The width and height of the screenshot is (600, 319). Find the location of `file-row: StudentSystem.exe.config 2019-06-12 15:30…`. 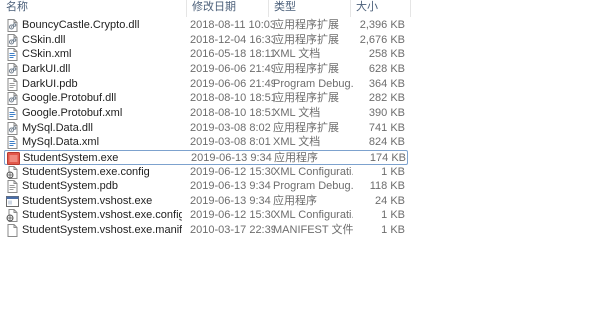

file-row: StudentSystem.exe.config 2019-06-12 15:30… is located at coordinates (206, 172).